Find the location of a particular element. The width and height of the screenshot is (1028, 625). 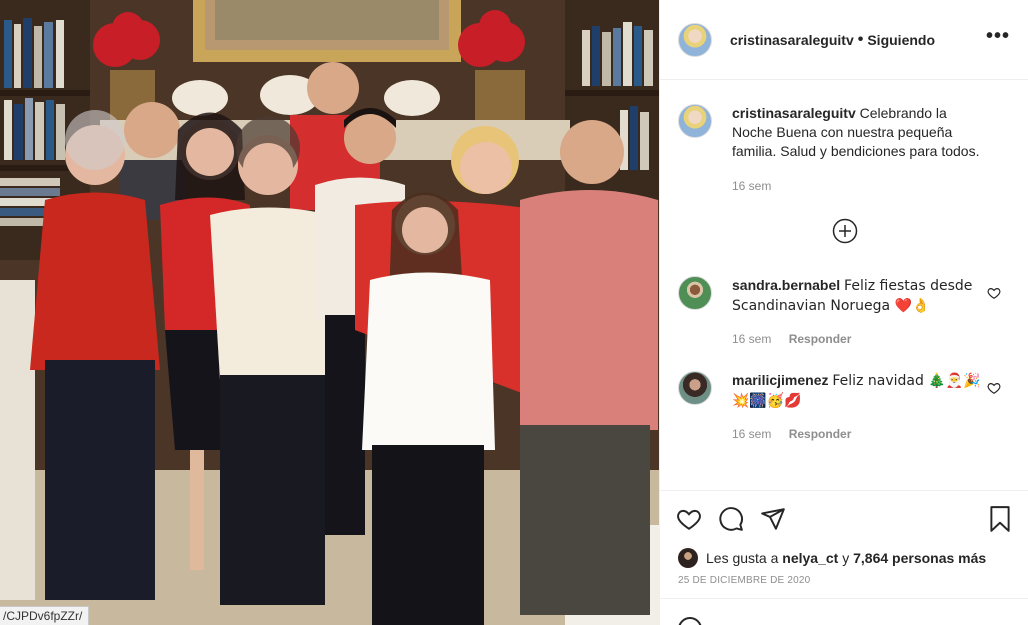

comment-username: marilicjimenez is located at coordinates (780, 380).